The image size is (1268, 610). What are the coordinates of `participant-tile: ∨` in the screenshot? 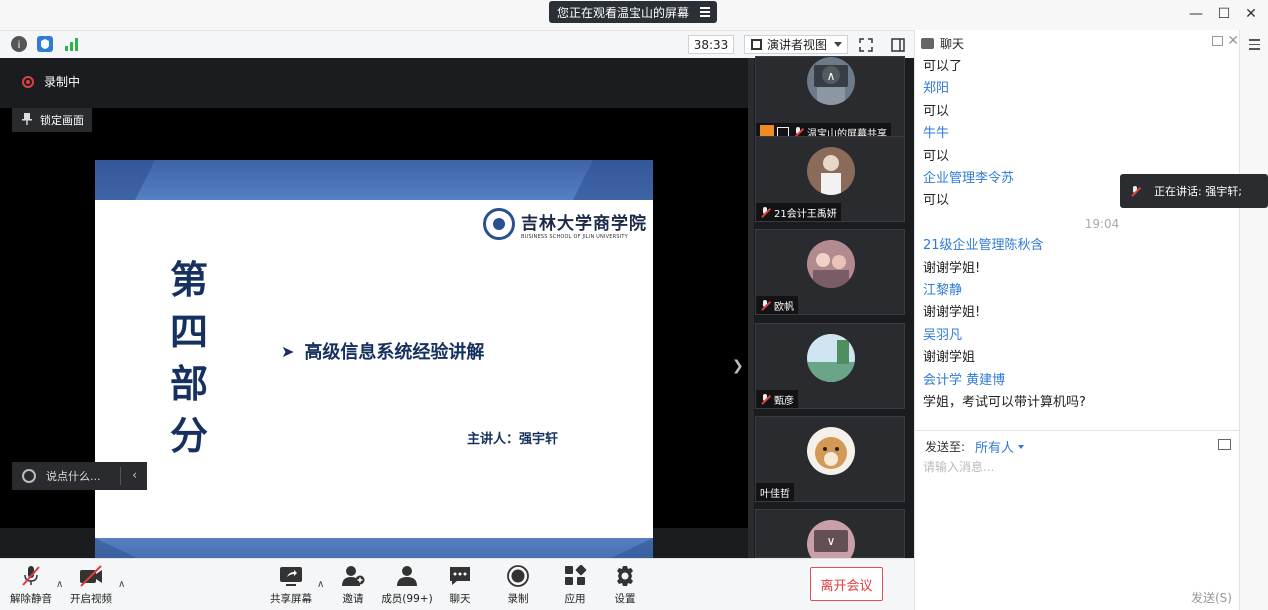 It's located at (830, 538).